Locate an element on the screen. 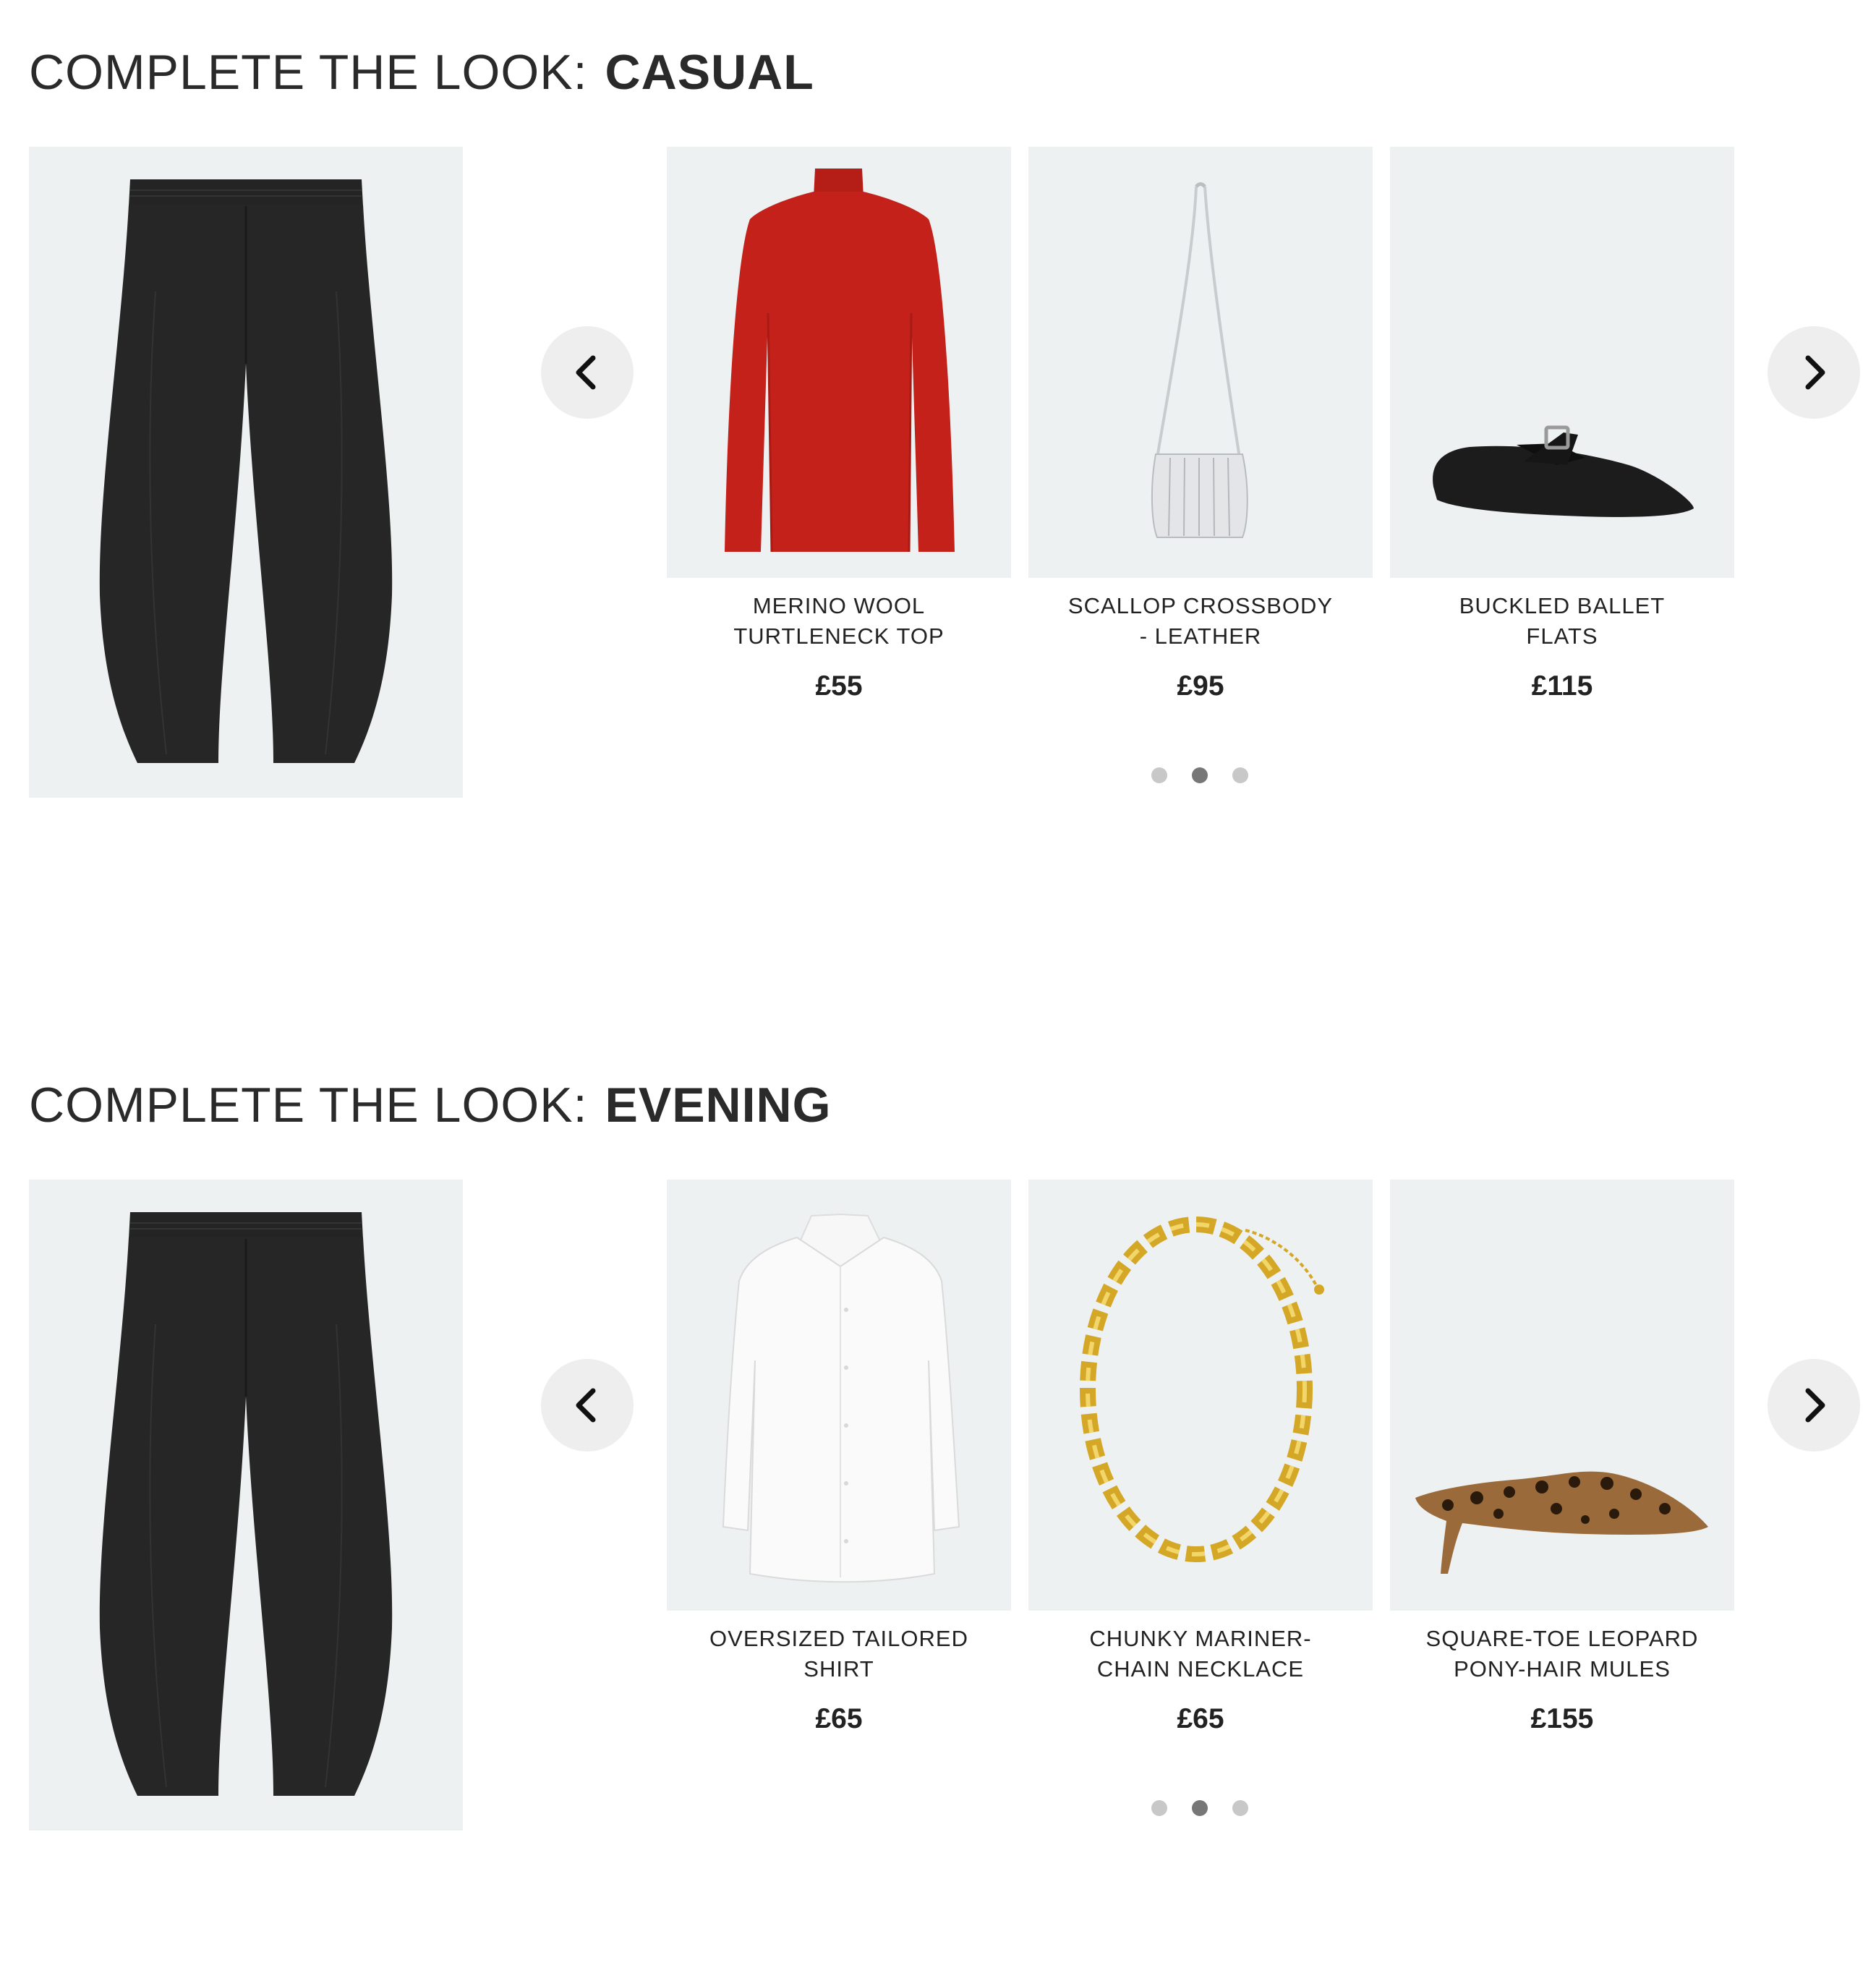  section-heading: COMPLETE THE LOOK: CASUAL is located at coordinates (421, 72).